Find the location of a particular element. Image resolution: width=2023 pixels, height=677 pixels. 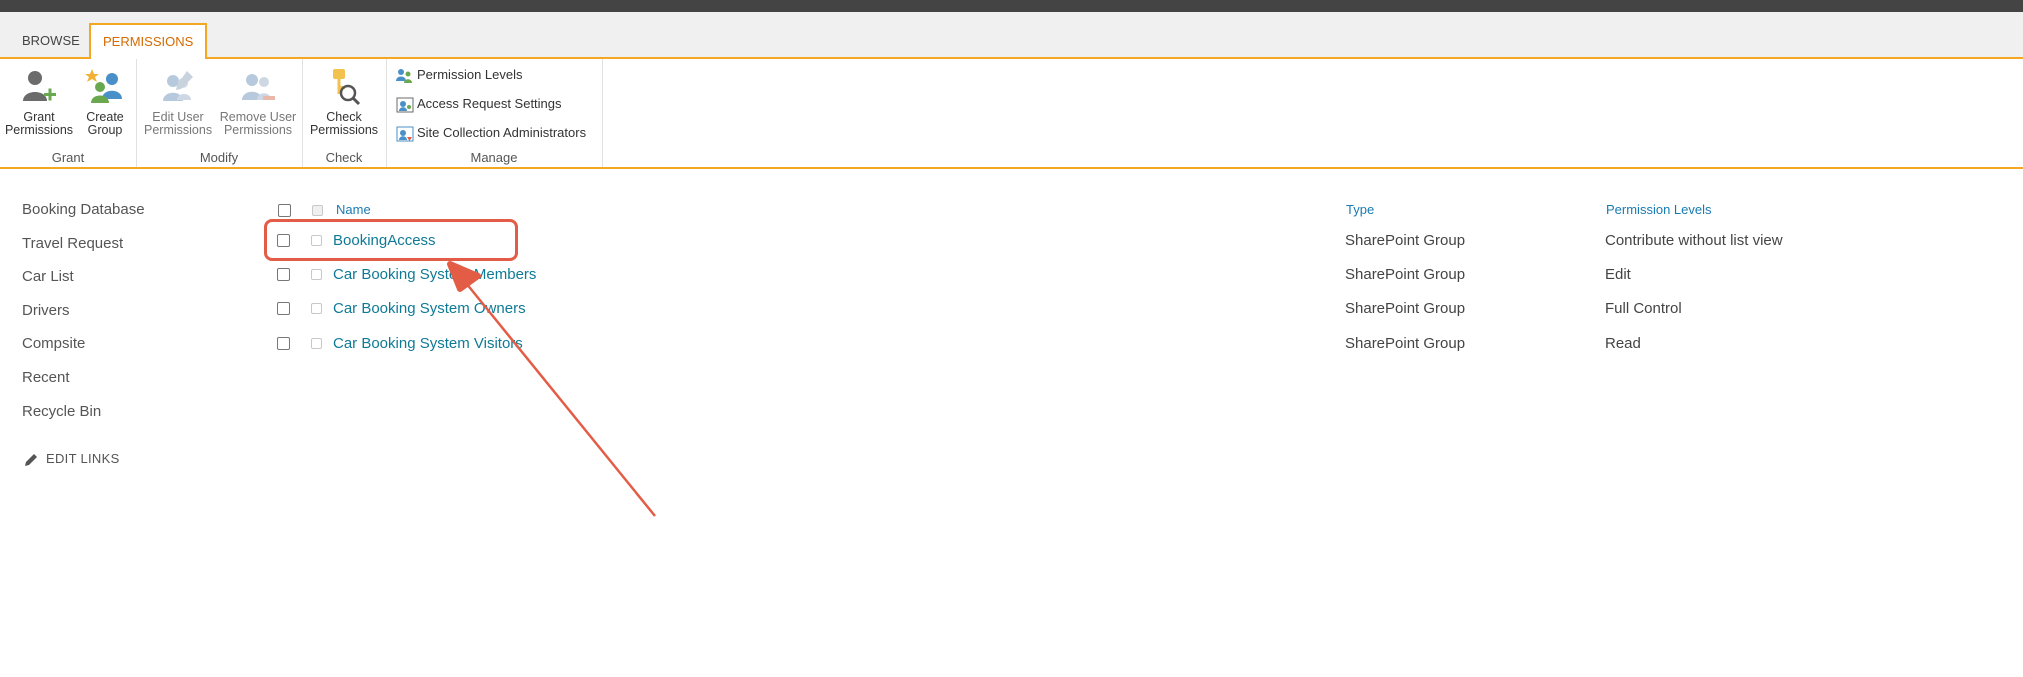

remove-user-icon is located at coordinates (258, 87).